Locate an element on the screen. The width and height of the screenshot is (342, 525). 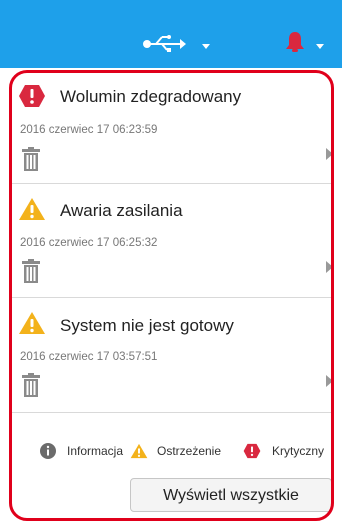
info-icon is located at coordinates (48, 451).